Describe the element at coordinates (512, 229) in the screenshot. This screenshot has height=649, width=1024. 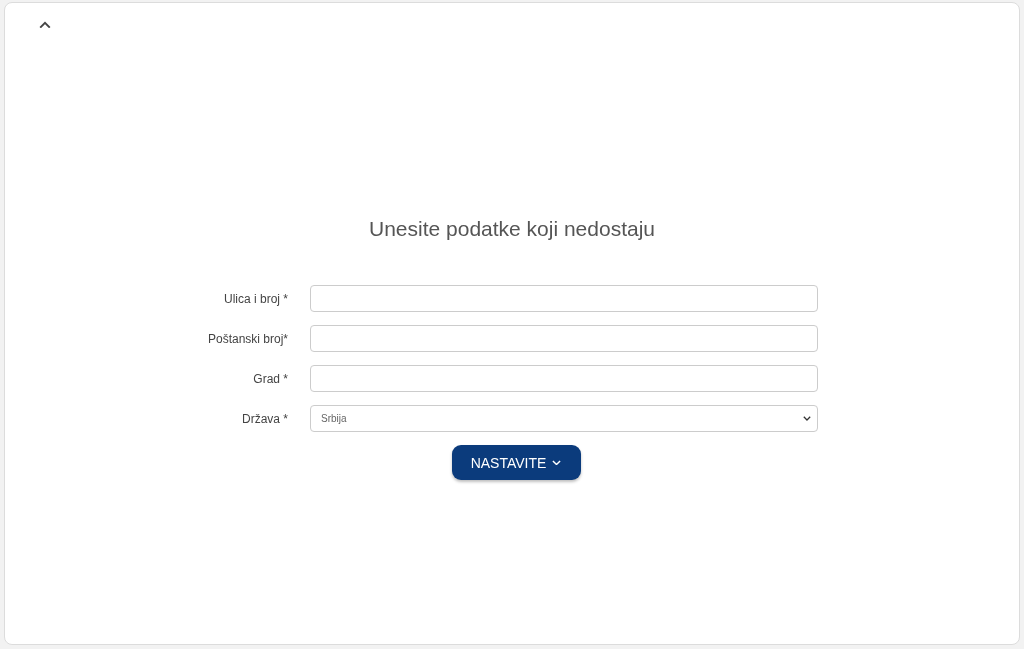
I see `form-title: Unesite podatke koji nedostaju` at that location.